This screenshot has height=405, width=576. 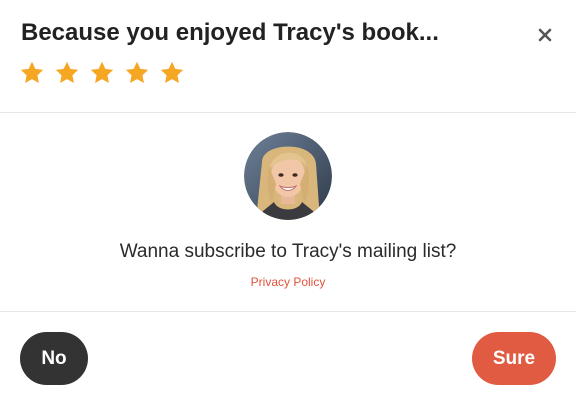 What do you see at coordinates (288, 251) in the screenshot?
I see `subscribe-prompt: Wanna subscribe to Tracy's mailing list?` at bounding box center [288, 251].